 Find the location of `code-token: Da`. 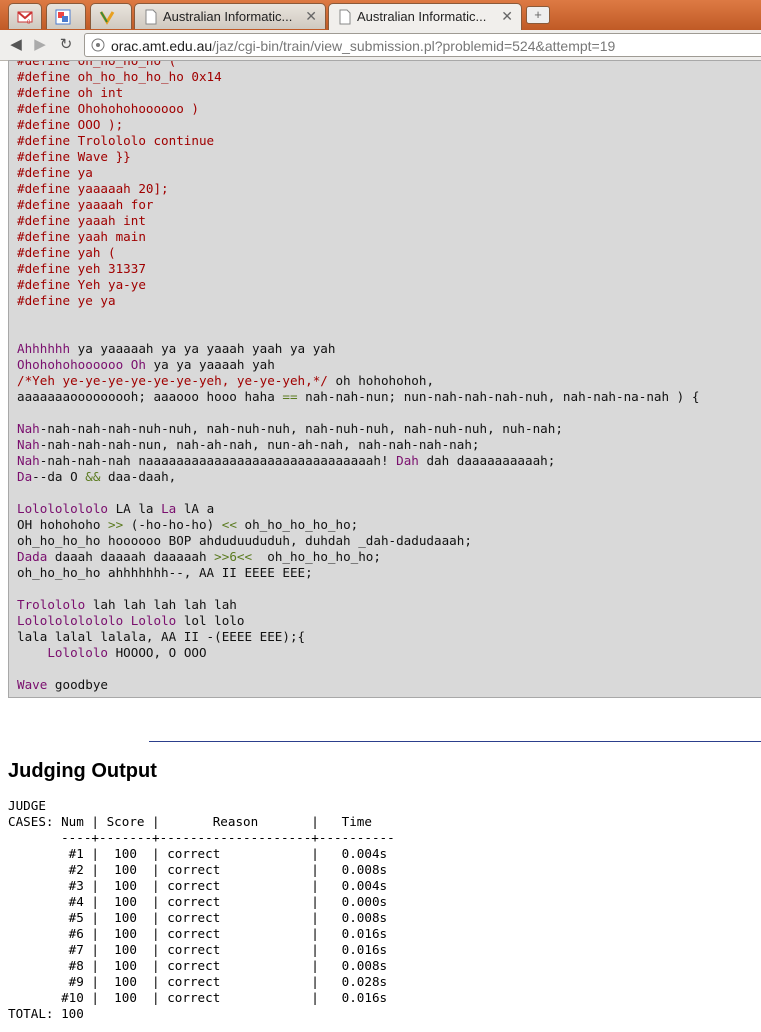

code-token: Da is located at coordinates (25, 476).